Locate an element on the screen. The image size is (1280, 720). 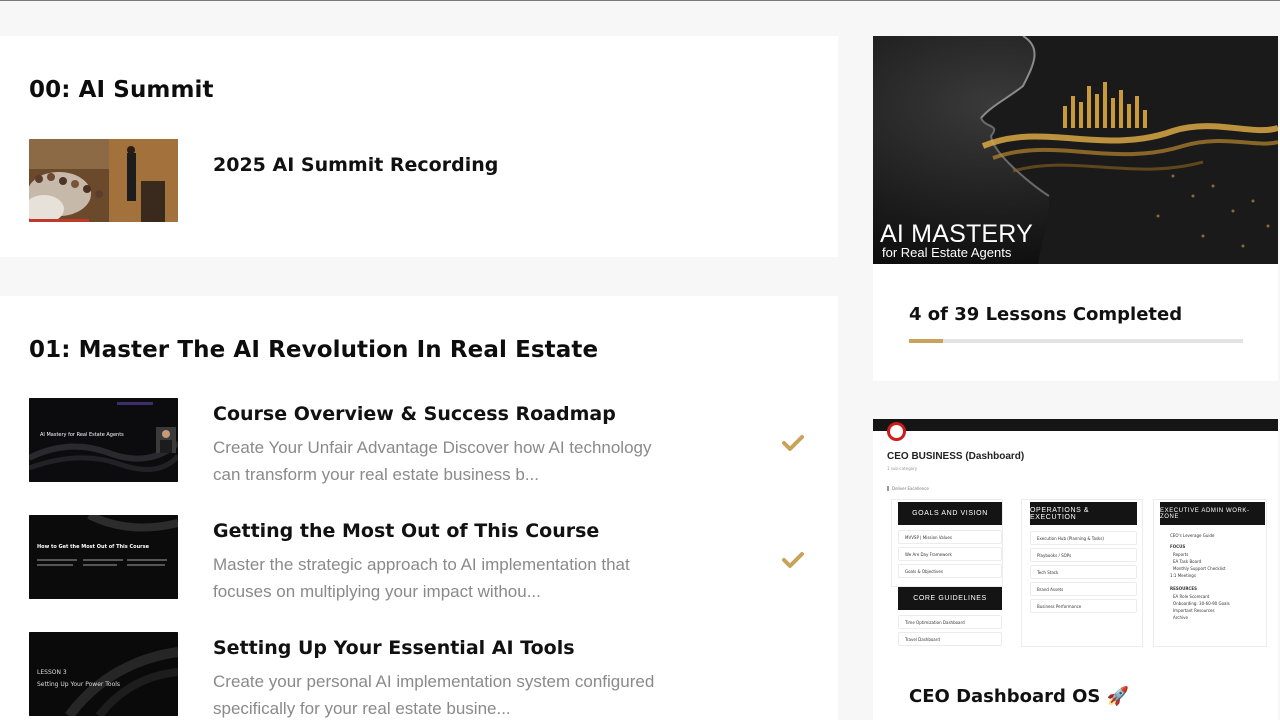
summit-photo is located at coordinates (103, 180).